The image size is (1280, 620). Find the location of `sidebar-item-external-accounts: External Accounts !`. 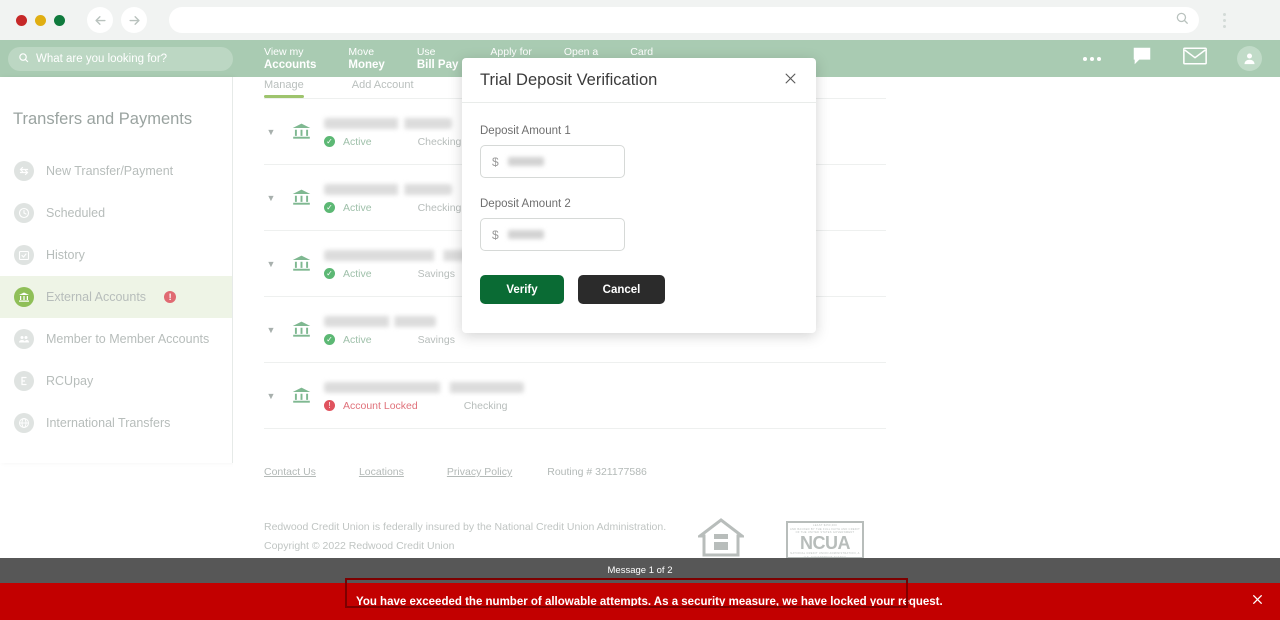

sidebar-item-external-accounts: External Accounts ! is located at coordinates (116, 297).